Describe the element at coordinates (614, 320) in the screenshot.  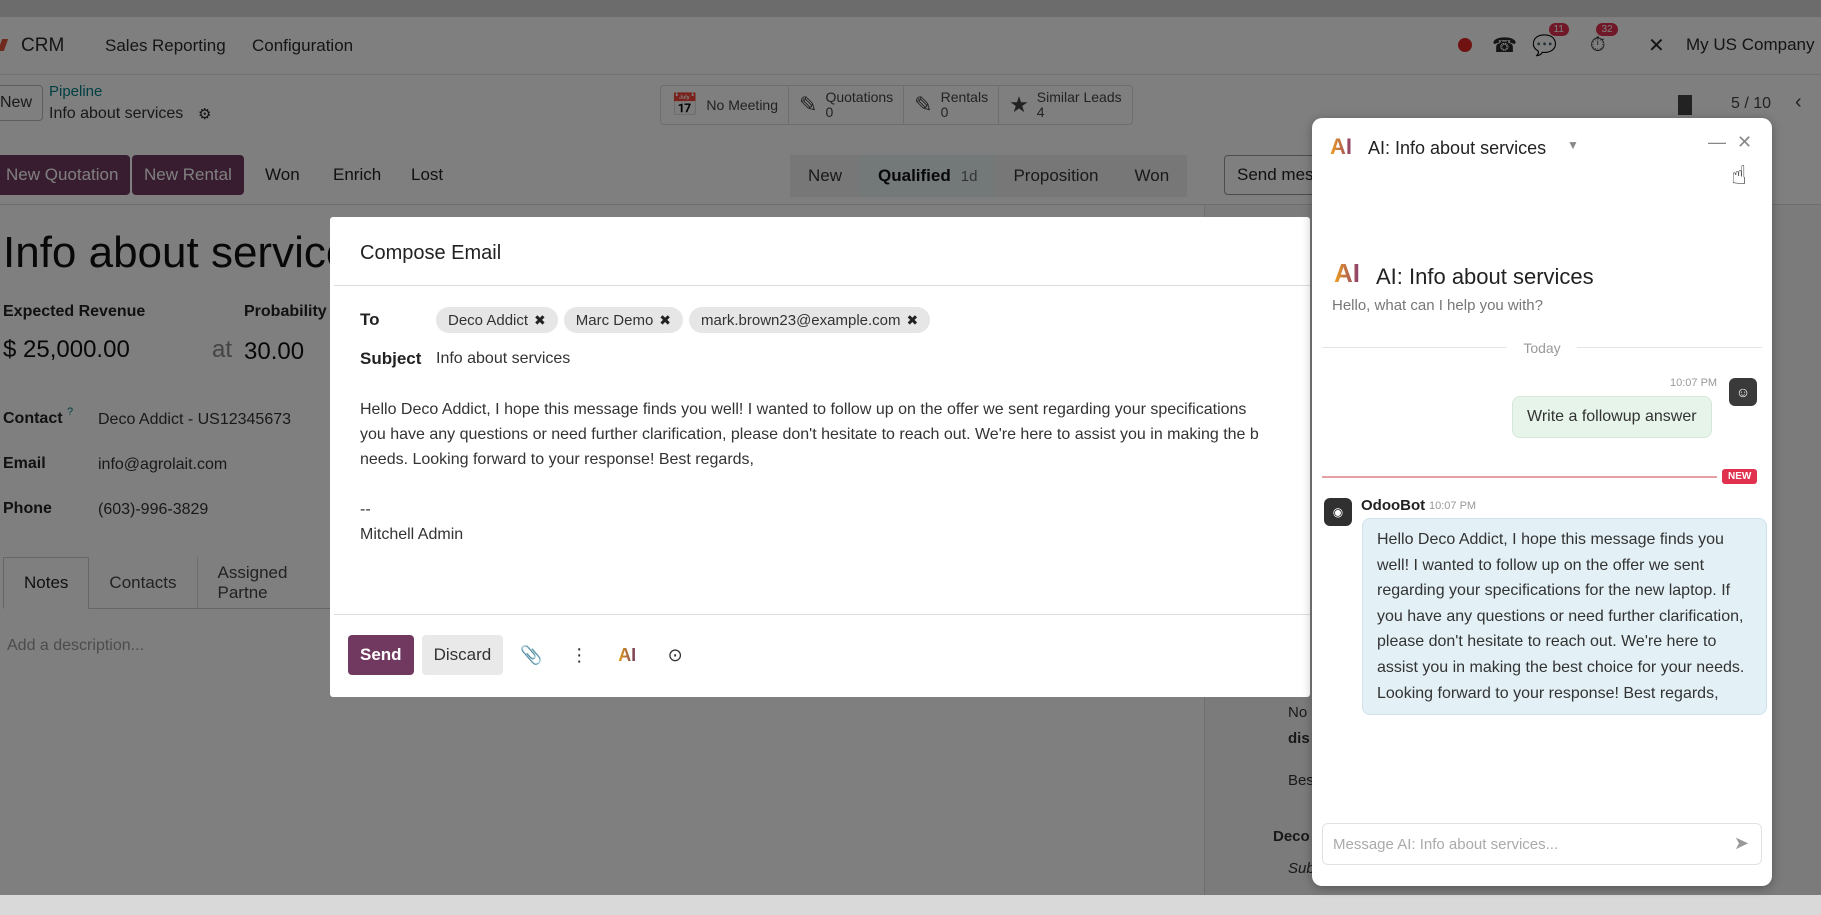
I see `recipient-name: Marc Demo` at that location.